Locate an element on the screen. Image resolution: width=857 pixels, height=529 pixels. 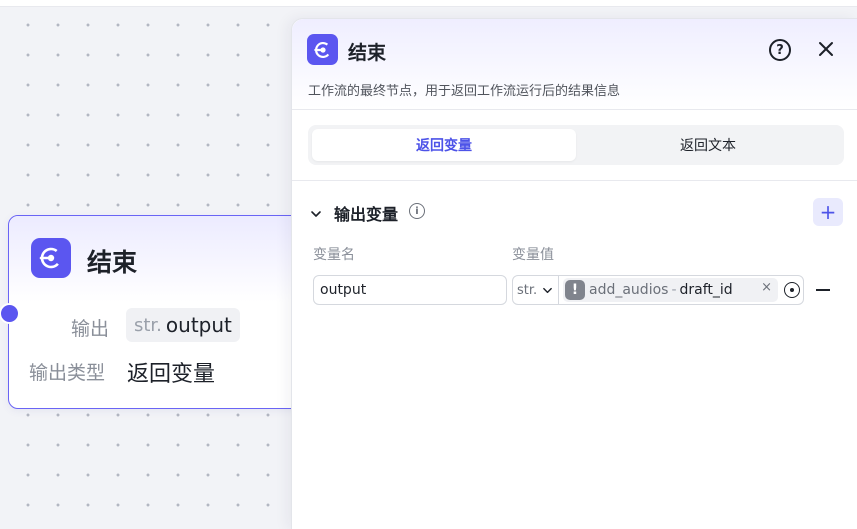
end-node-card: 结束 输出 str. output 输出类型 返回变量 is located at coordinates (154, 312).